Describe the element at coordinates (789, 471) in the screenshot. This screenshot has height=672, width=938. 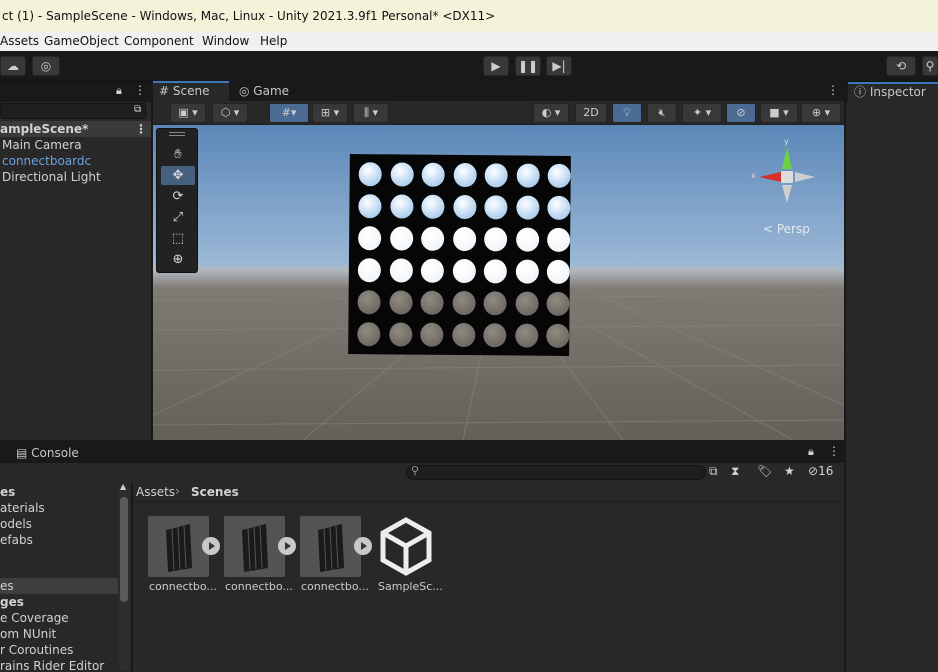
I see `star-icon: ★` at that location.